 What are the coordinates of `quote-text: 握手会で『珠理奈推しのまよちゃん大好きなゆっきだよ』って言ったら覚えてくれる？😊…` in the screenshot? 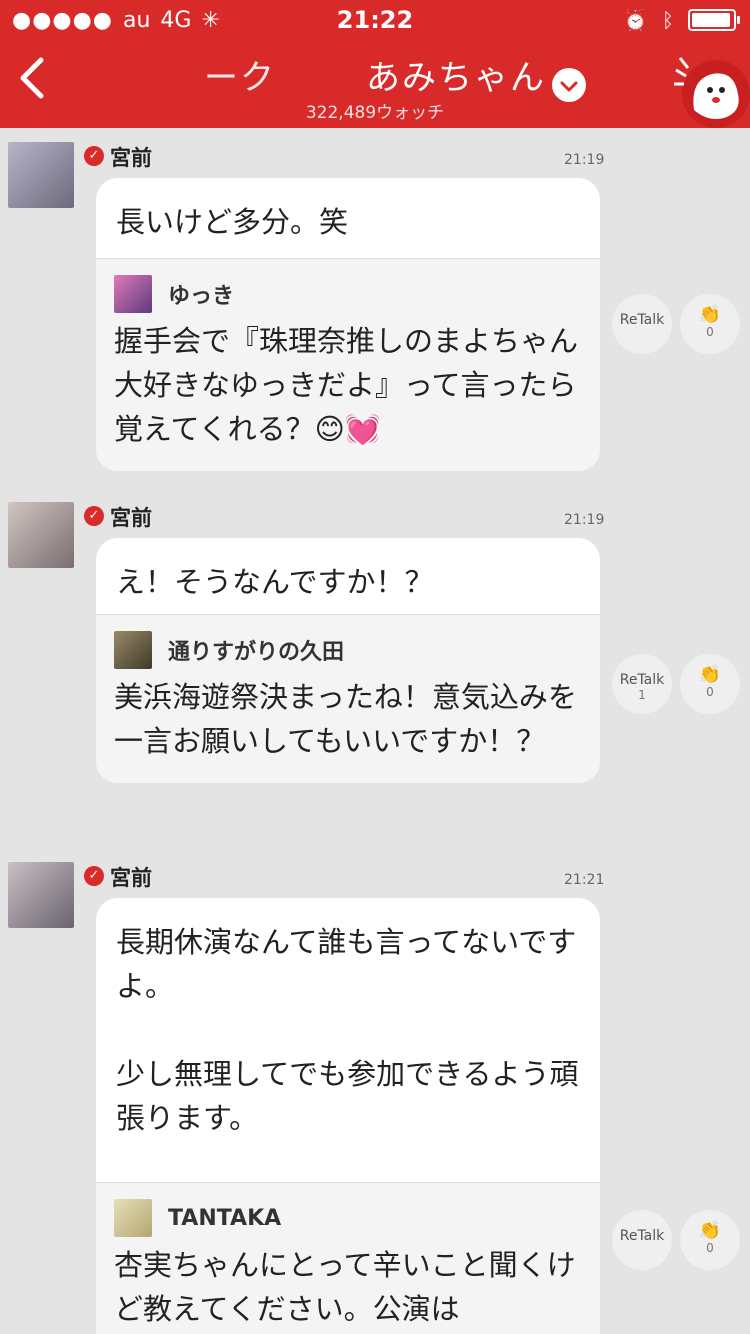 It's located at (346, 385).